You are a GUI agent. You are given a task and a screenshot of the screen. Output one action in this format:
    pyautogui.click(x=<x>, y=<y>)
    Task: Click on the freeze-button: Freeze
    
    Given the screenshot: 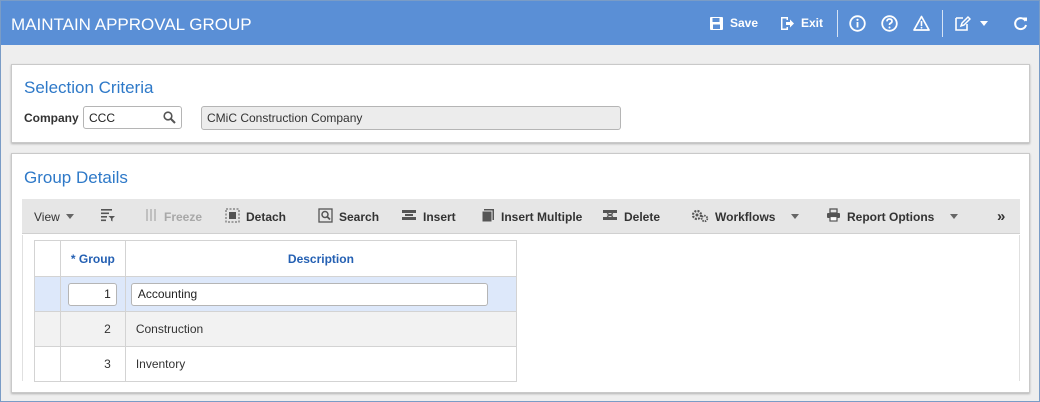 What is the action you would take?
    pyautogui.click(x=173, y=216)
    